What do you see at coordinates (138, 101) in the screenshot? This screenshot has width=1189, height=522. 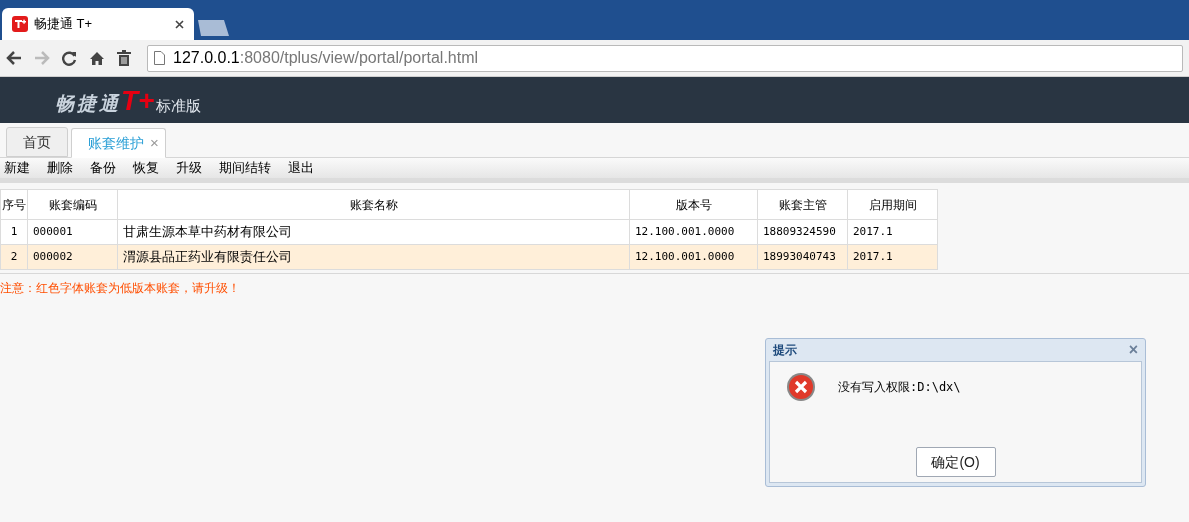 I see `brand-mark: T+` at bounding box center [138, 101].